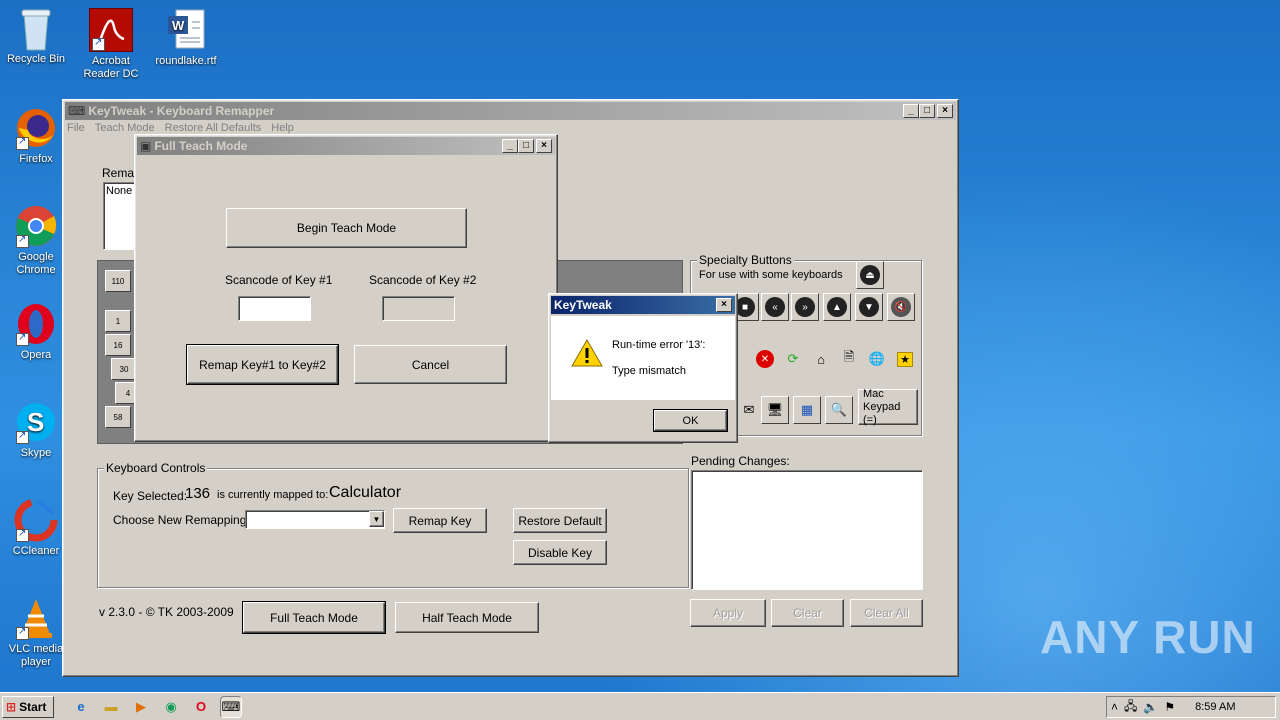 This screenshot has width=1280, height=720. What do you see at coordinates (659, 345) in the screenshot?
I see `error-line1: Run-time error '13':` at bounding box center [659, 345].